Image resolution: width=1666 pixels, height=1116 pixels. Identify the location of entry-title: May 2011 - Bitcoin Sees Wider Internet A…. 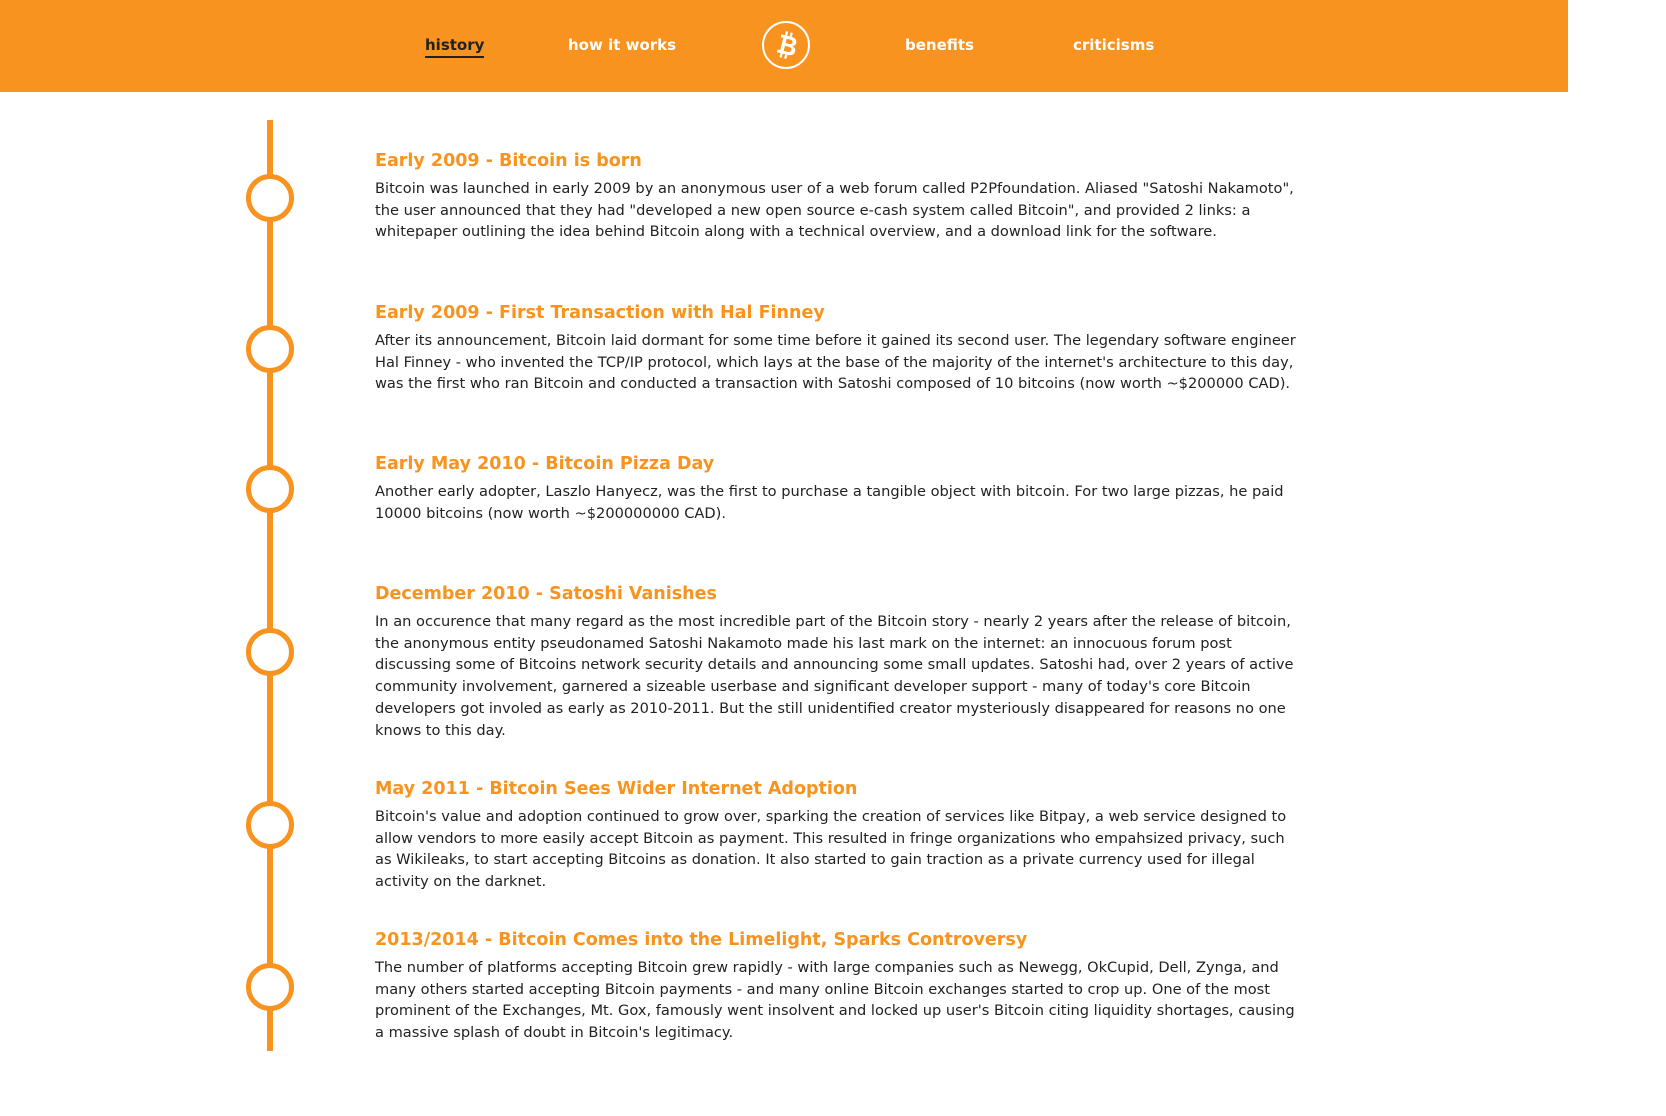
(616, 789).